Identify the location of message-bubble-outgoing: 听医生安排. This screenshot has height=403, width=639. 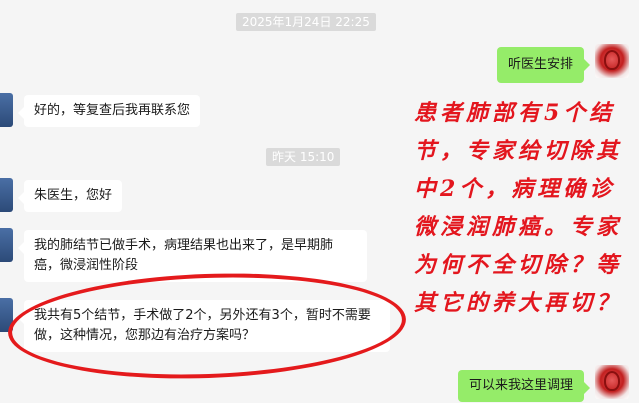
(543, 65).